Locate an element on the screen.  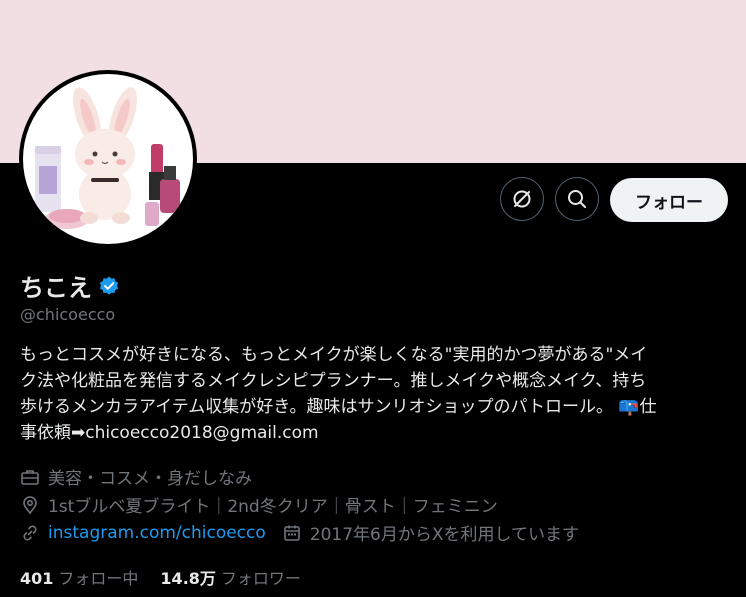
followers-label: フォロワー is located at coordinates (260, 578).